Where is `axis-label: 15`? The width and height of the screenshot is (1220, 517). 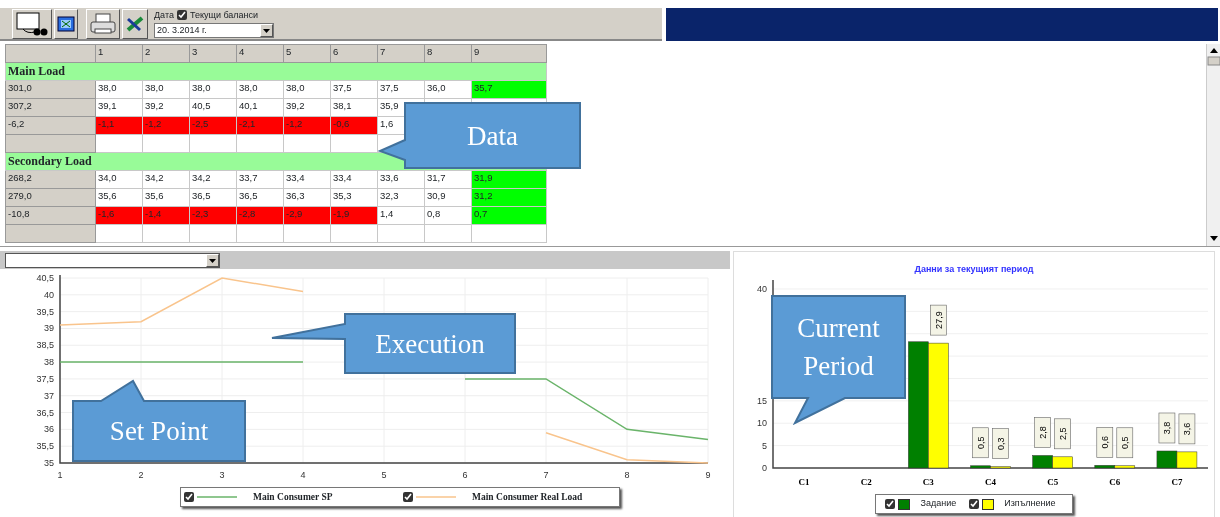
axis-label: 15 is located at coordinates (762, 400).